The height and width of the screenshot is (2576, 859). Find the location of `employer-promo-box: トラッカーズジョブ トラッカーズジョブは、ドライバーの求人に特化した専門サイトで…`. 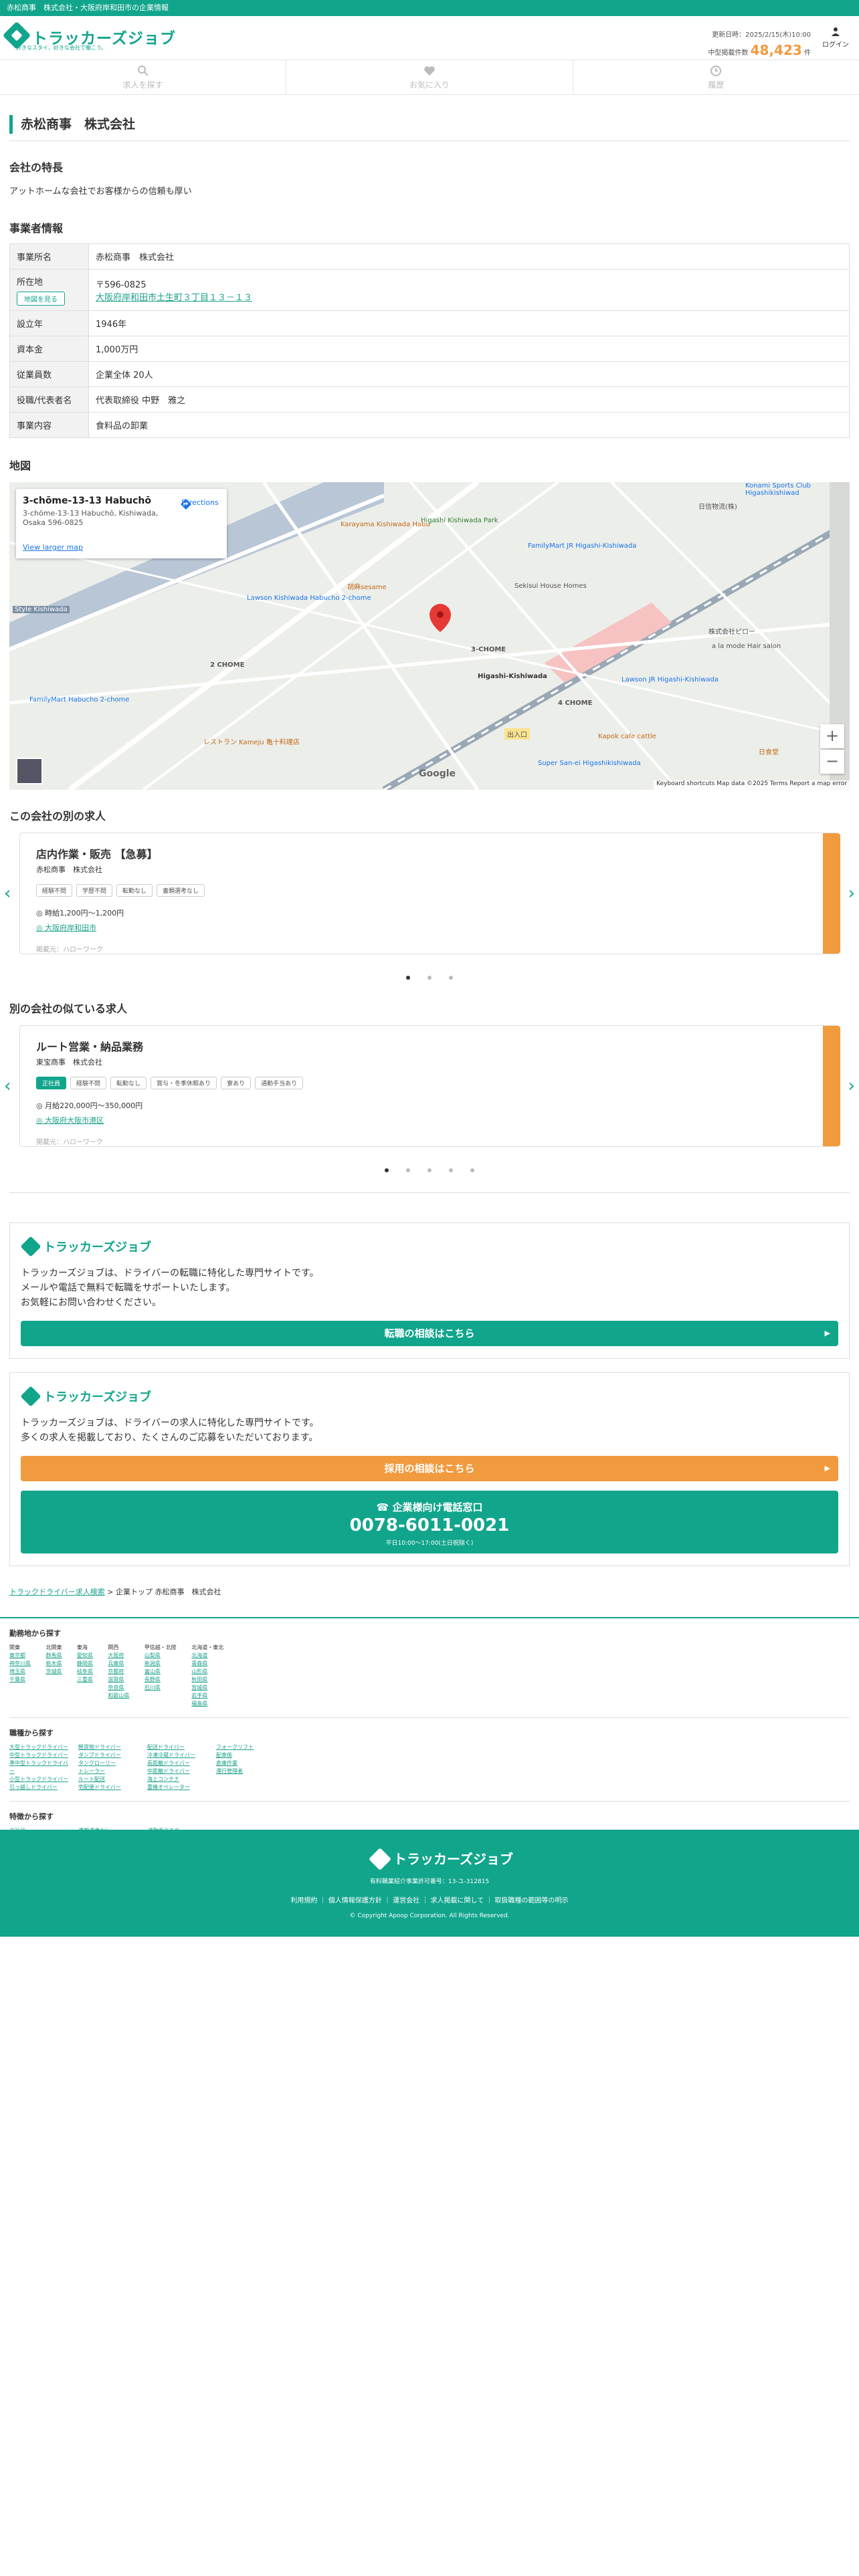

employer-promo-box: トラッカーズジョブ トラッカーズジョブは、ドライバーの求人に特化した専門サイトで… is located at coordinates (429, 1469).